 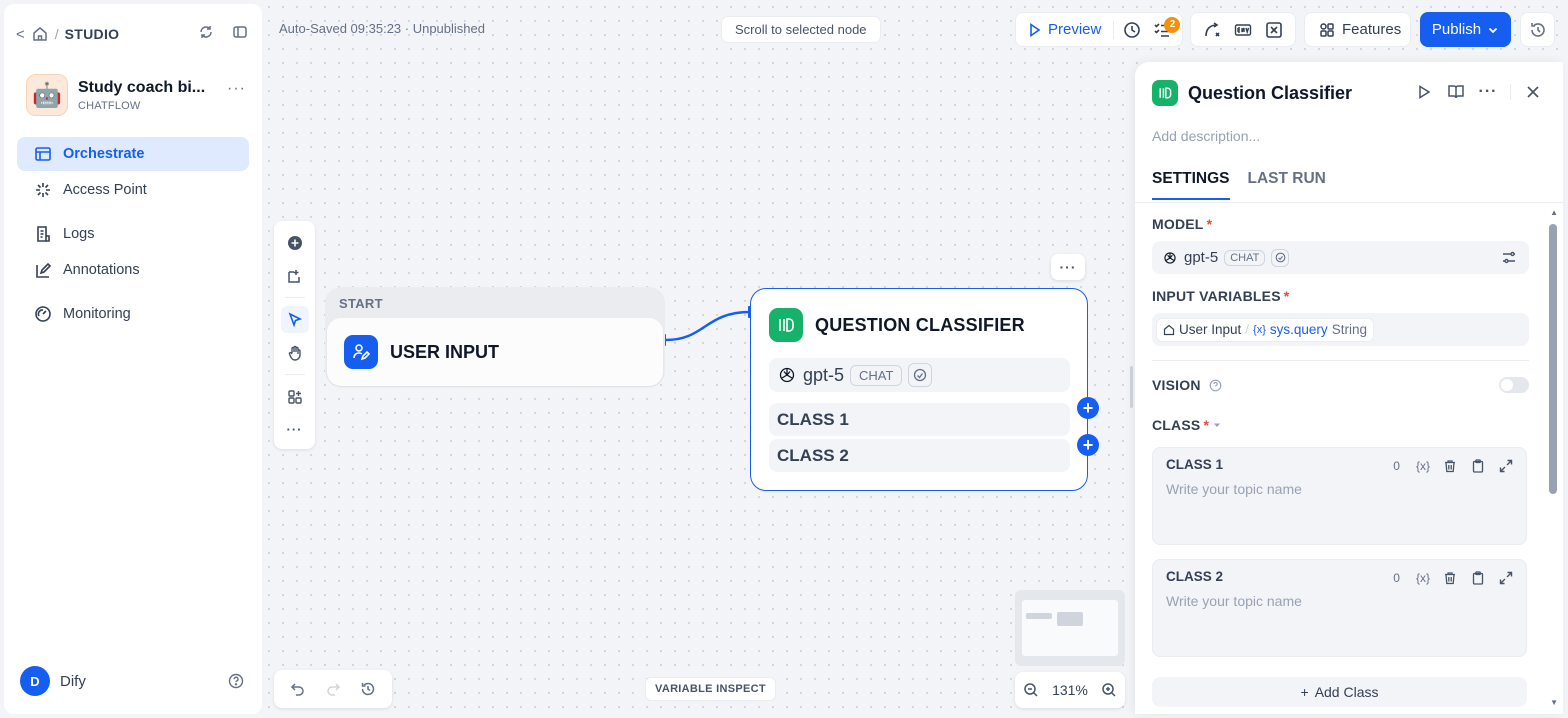 I want to click on add-class-button: + Add Class, so click(x=1339, y=692).